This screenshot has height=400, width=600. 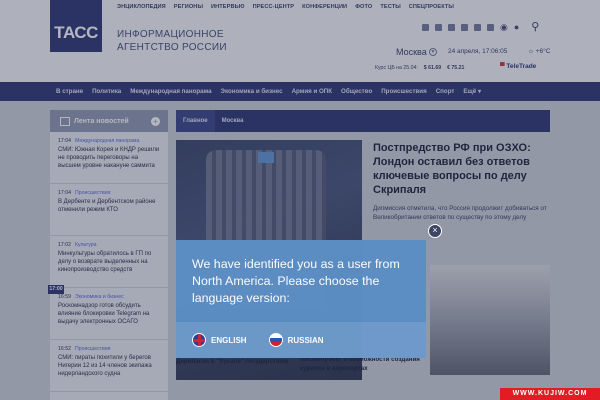 I want to click on russia-flag-icon, so click(x=275, y=340).